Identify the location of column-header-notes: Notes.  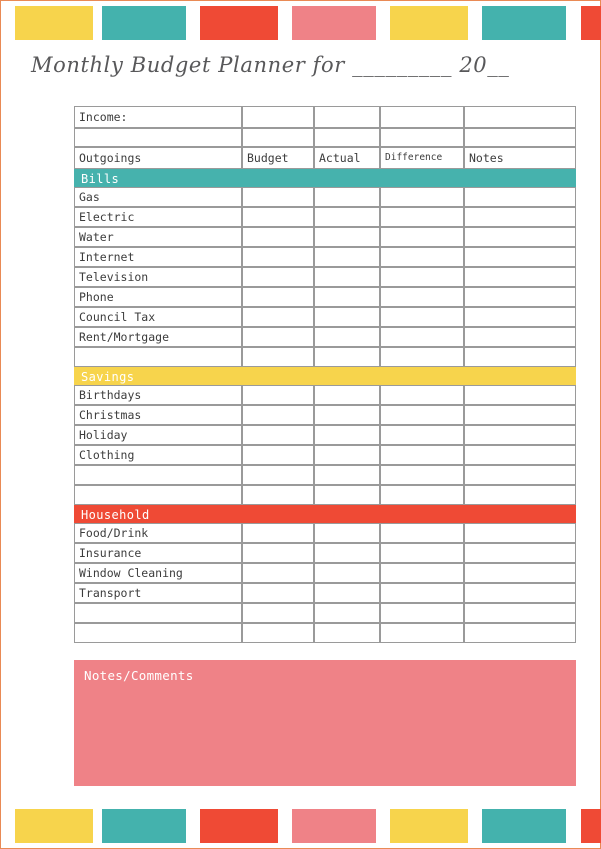
(520, 158).